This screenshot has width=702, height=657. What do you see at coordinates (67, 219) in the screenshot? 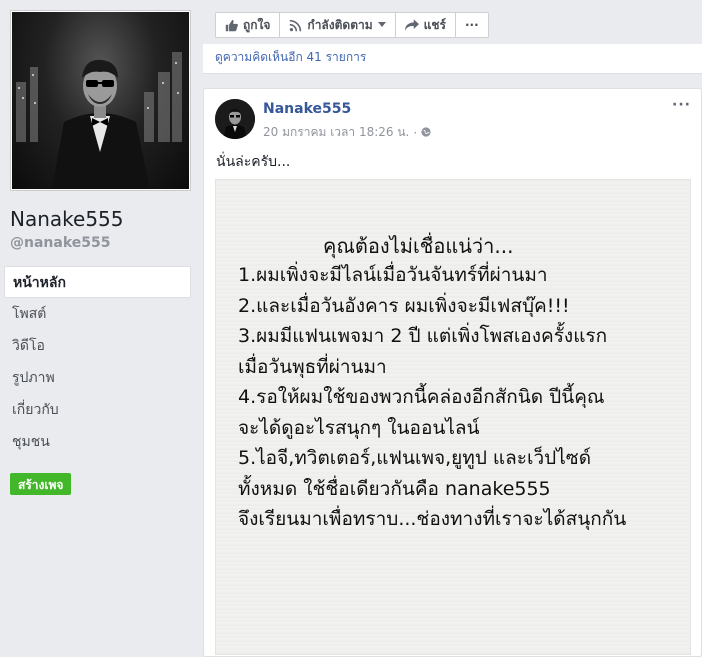
I see `page-name: Nanake555` at bounding box center [67, 219].